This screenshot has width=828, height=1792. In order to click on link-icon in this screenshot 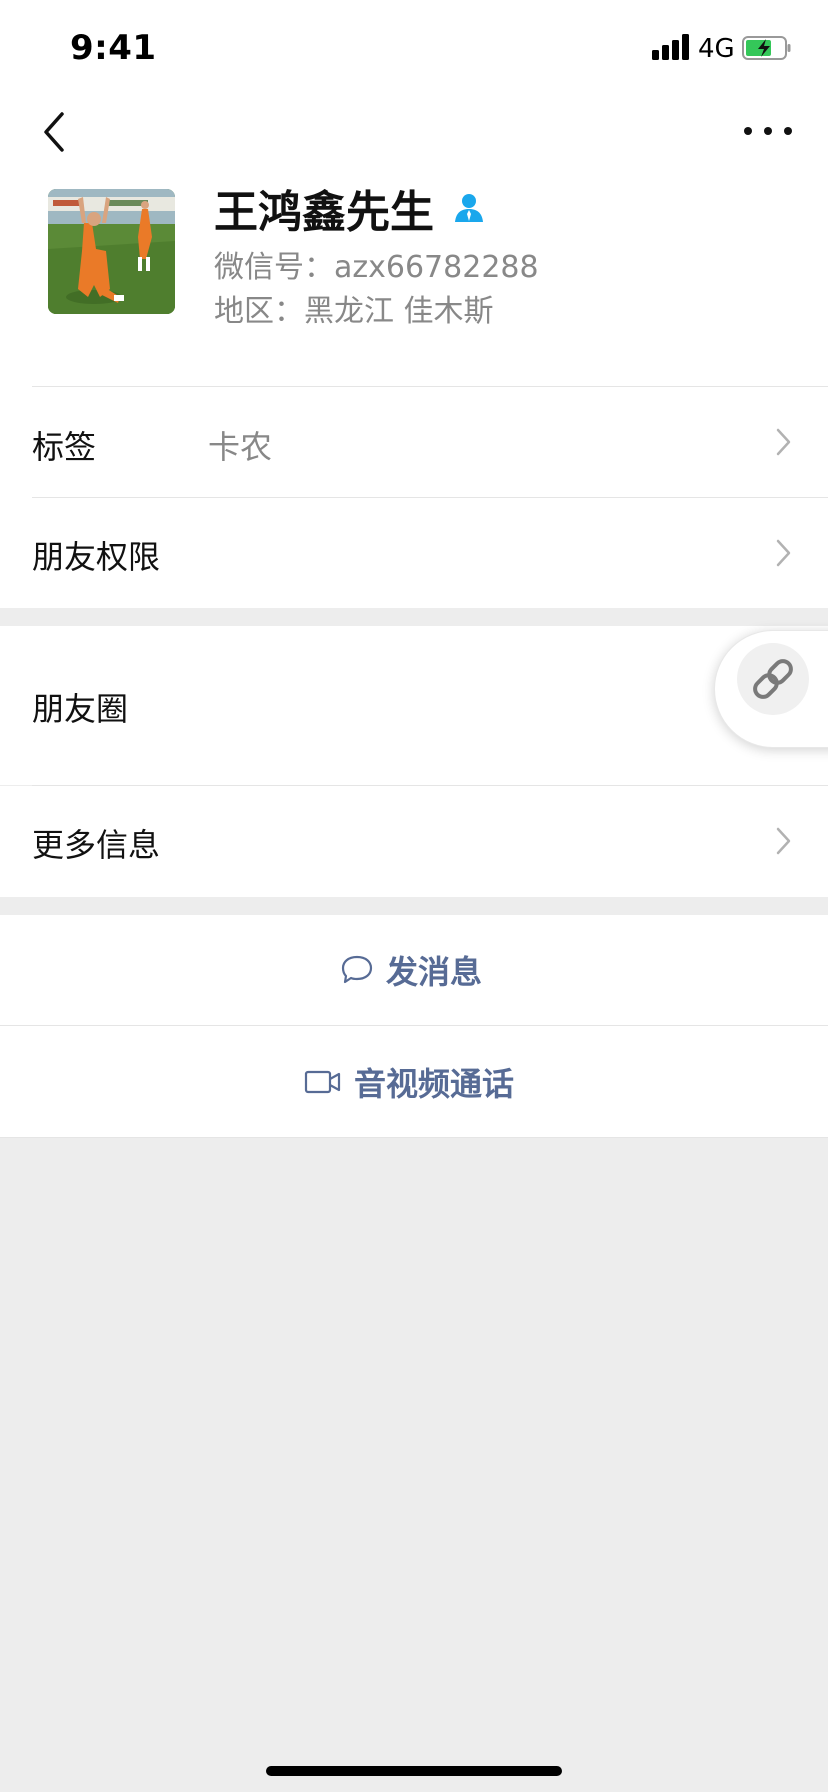, I will do `click(773, 679)`.